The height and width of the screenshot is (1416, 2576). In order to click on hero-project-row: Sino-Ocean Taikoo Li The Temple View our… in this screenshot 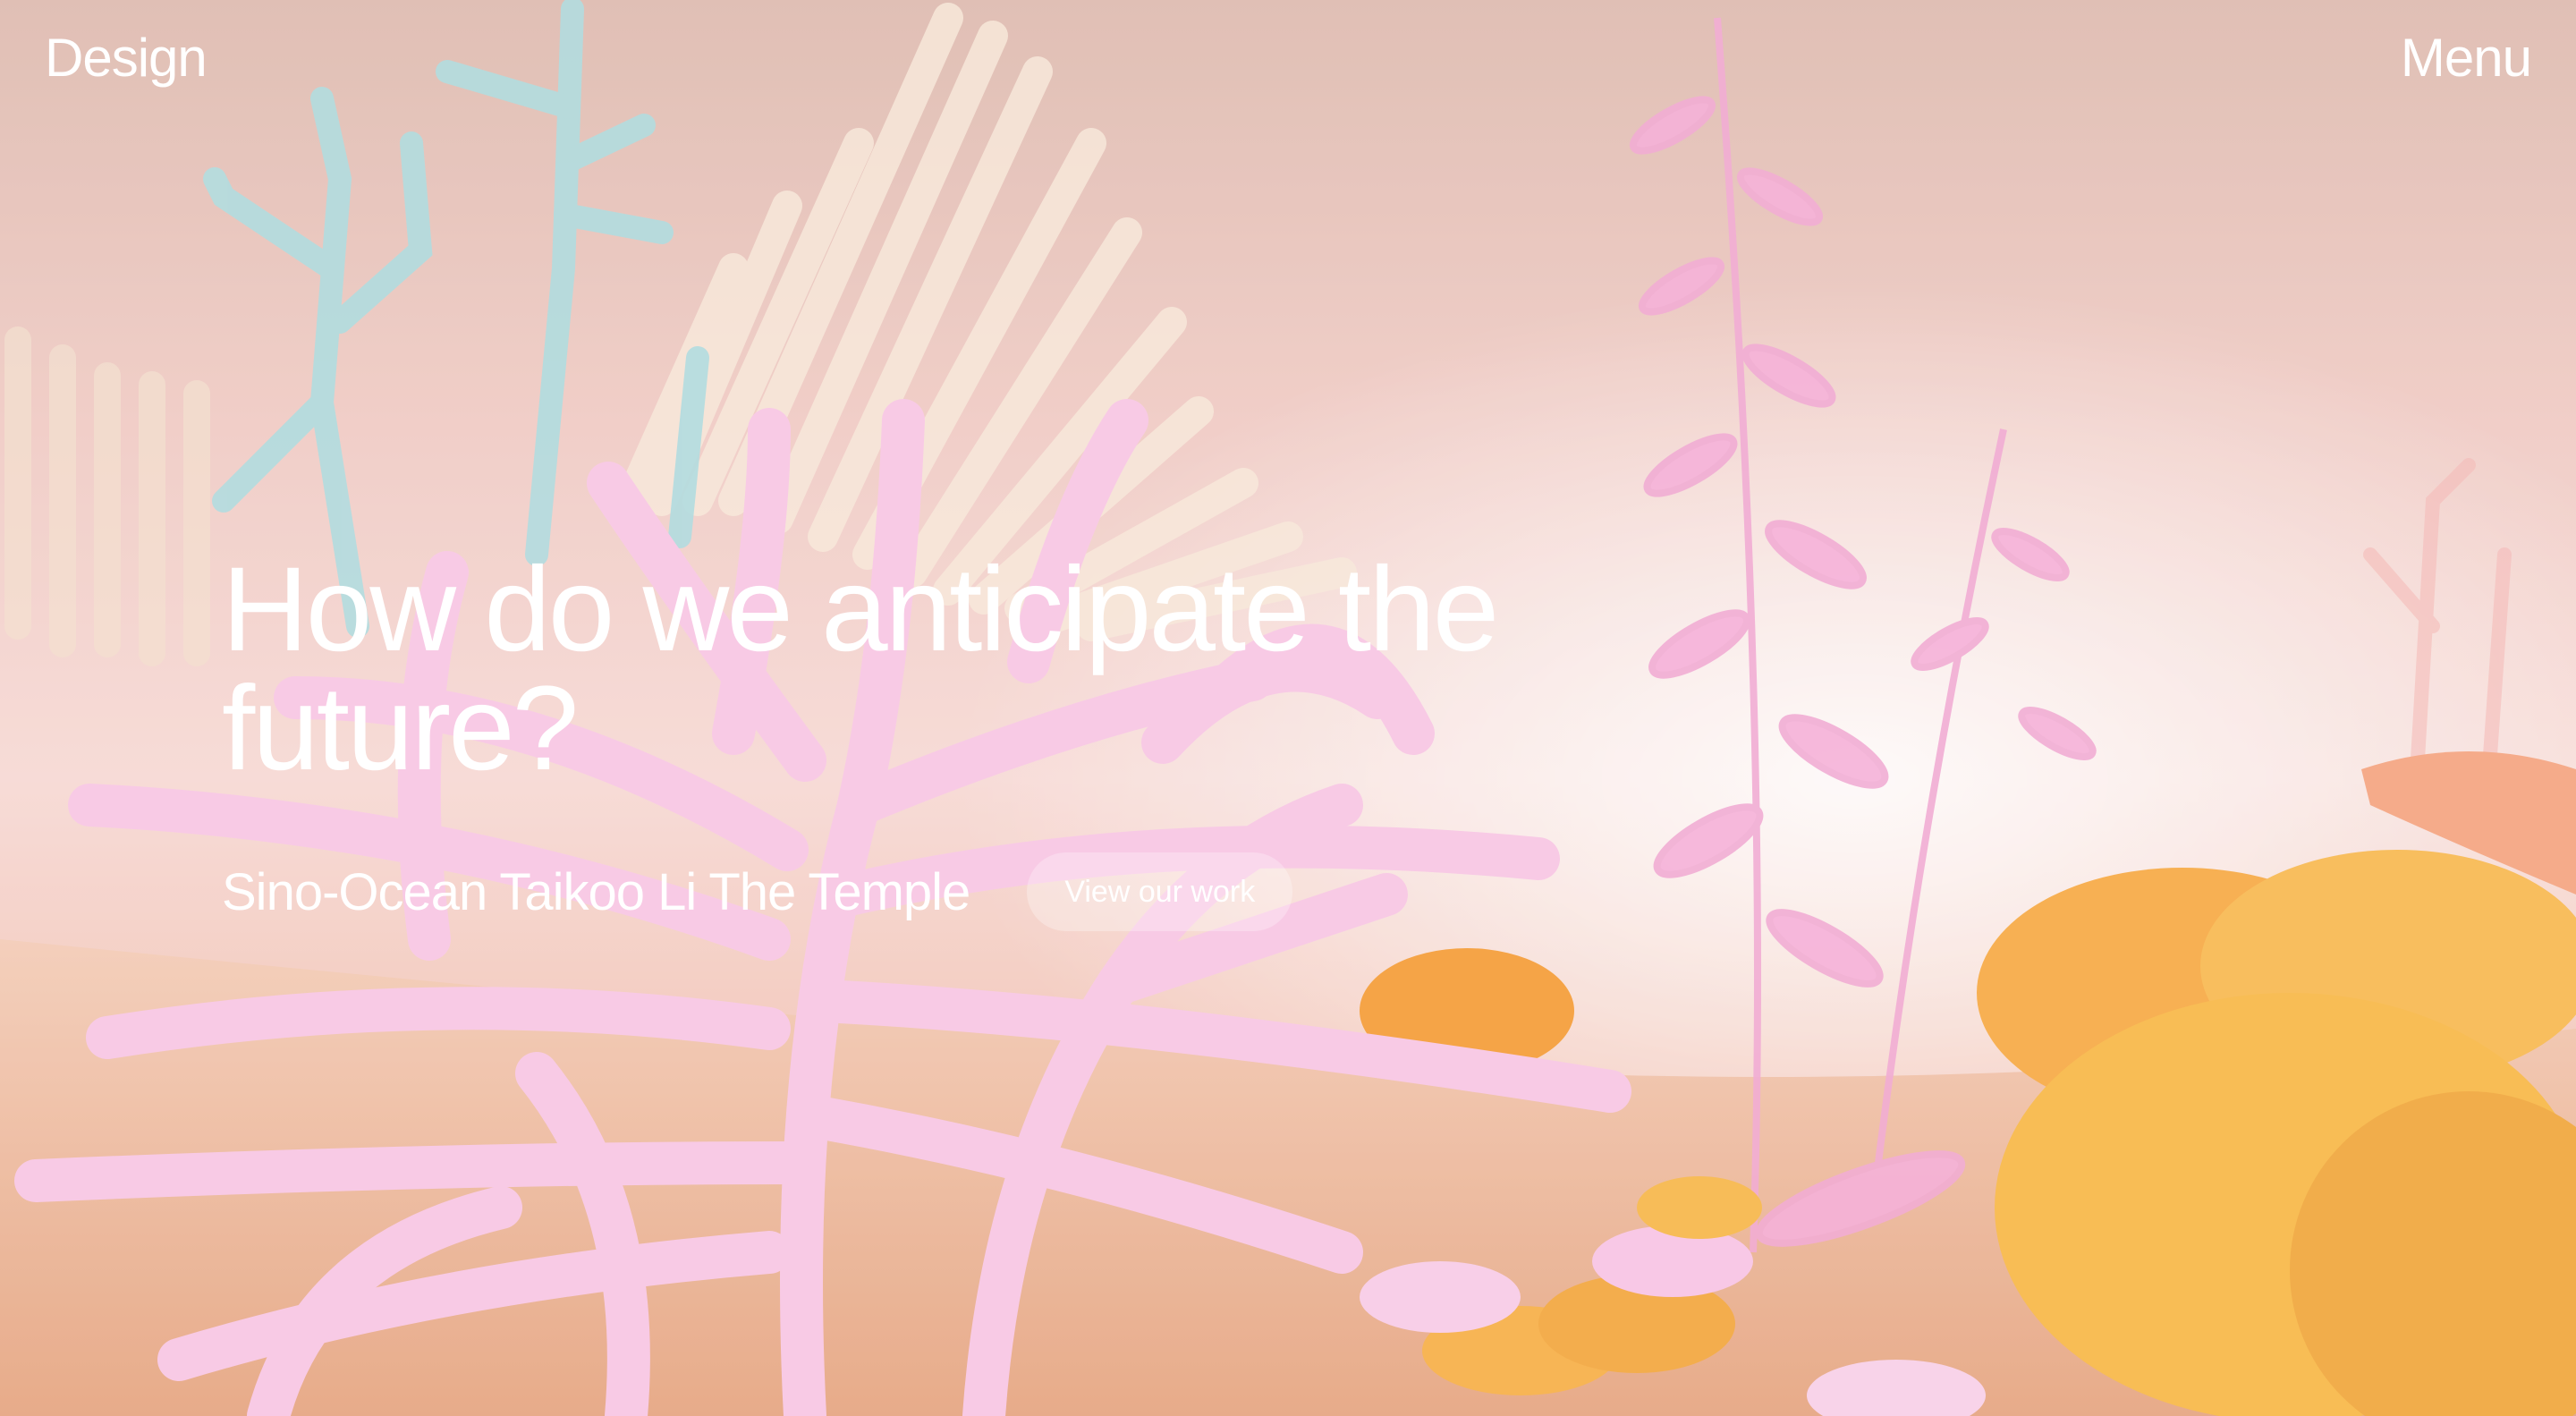, I will do `click(1027, 892)`.